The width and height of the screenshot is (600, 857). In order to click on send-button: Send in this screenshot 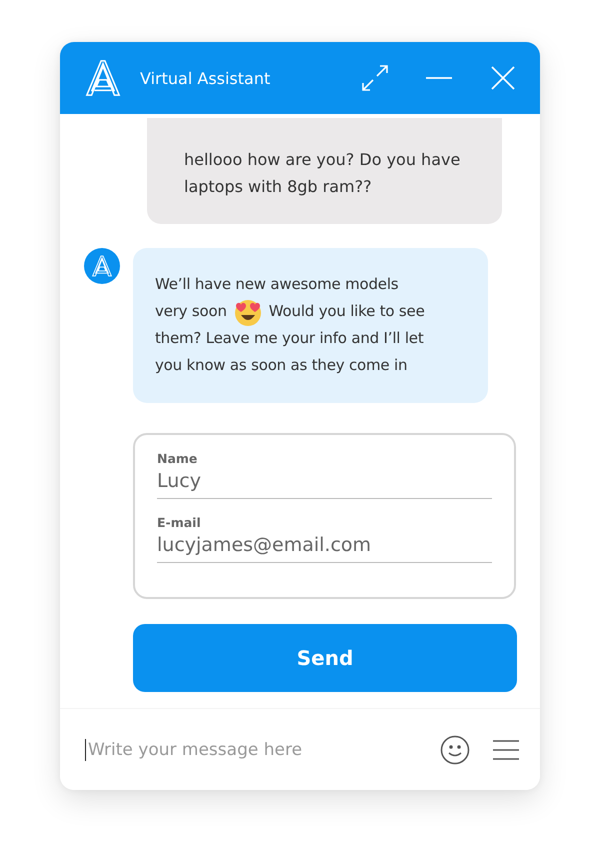, I will do `click(325, 658)`.